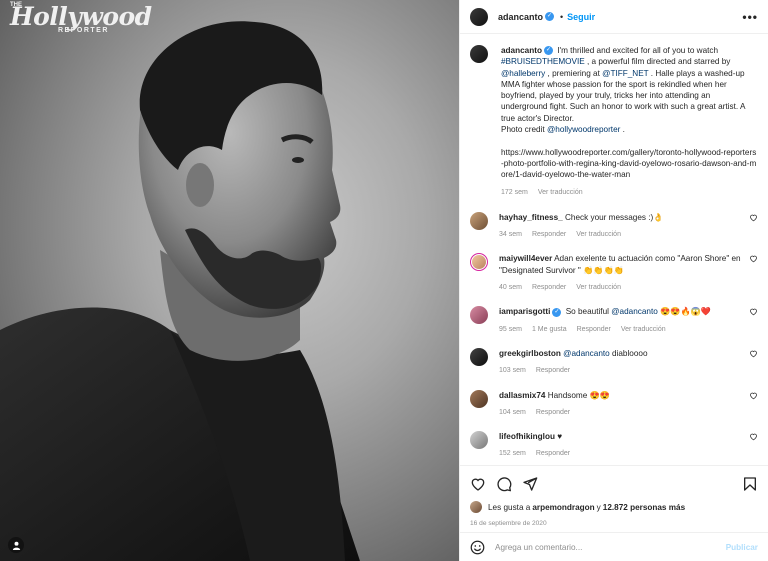 Image resolution: width=768 pixels, height=561 pixels. What do you see at coordinates (621, 412) in the screenshot?
I see `comment-meta: 104 sem Responder` at bounding box center [621, 412].